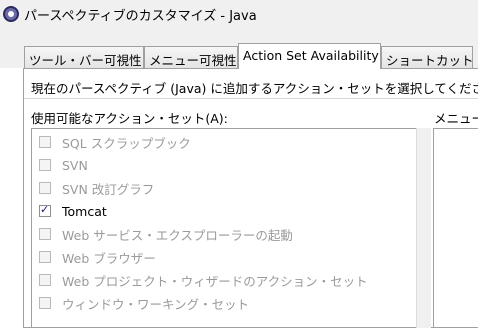  I want to click on checkmark-icon: ✓, so click(45, 209).